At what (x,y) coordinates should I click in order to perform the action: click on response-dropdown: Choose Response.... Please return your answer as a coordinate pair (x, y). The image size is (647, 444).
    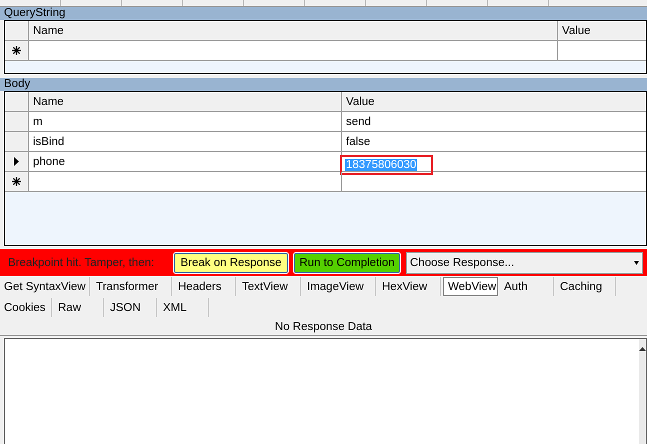
    Looking at the image, I should click on (524, 263).